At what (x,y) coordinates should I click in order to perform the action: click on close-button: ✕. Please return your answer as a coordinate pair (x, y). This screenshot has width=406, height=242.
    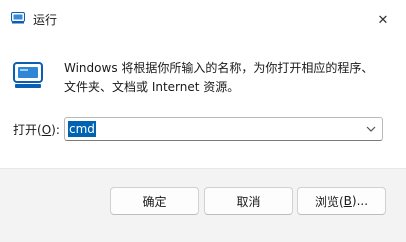
    Looking at the image, I should click on (383, 20).